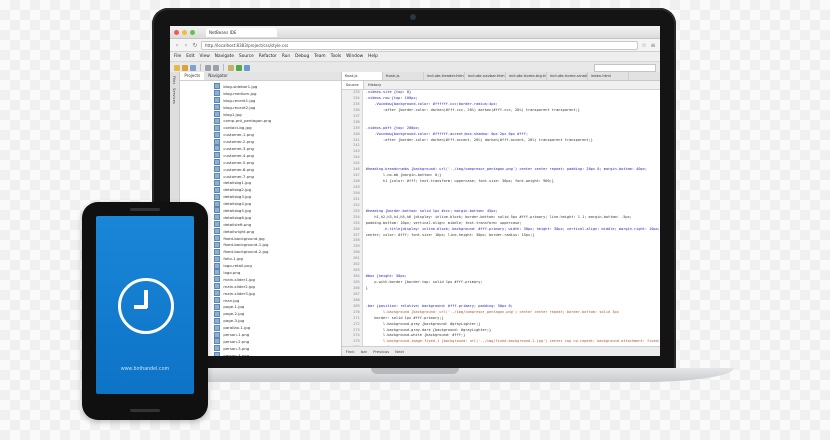 Image resolution: width=830 pixels, height=440 pixels. I want to click on file-name: detailsbg5.jpg, so click(237, 210).